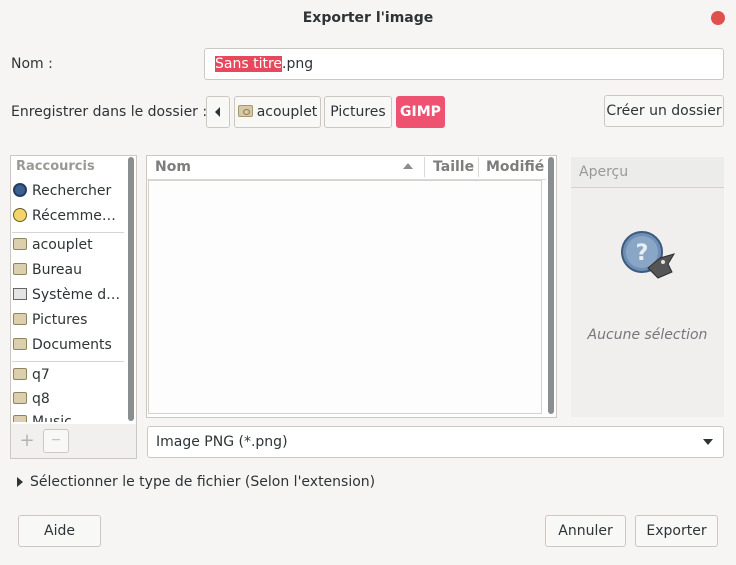 The image size is (736, 565). I want to click on path-crumb-label: GIMP, so click(420, 112).